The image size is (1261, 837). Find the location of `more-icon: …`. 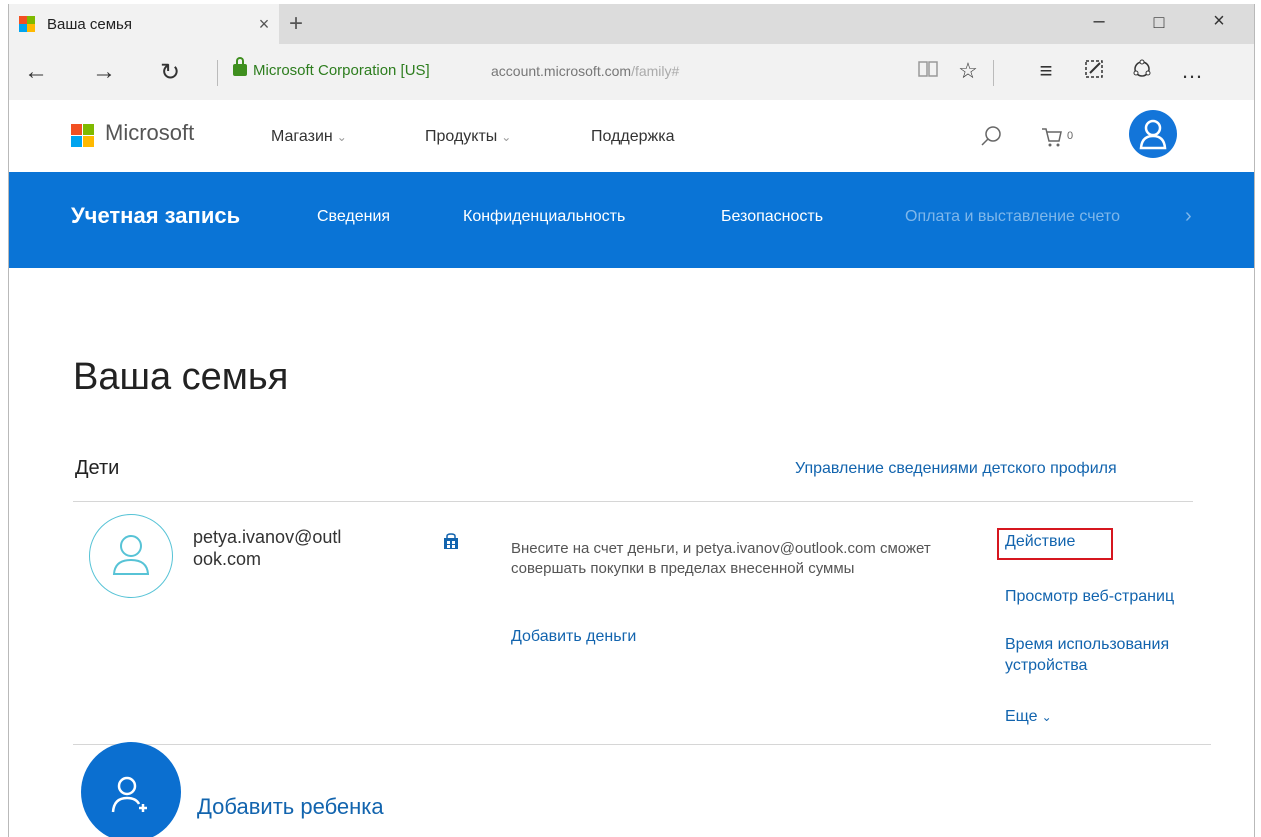

more-icon: … is located at coordinates (1192, 71).